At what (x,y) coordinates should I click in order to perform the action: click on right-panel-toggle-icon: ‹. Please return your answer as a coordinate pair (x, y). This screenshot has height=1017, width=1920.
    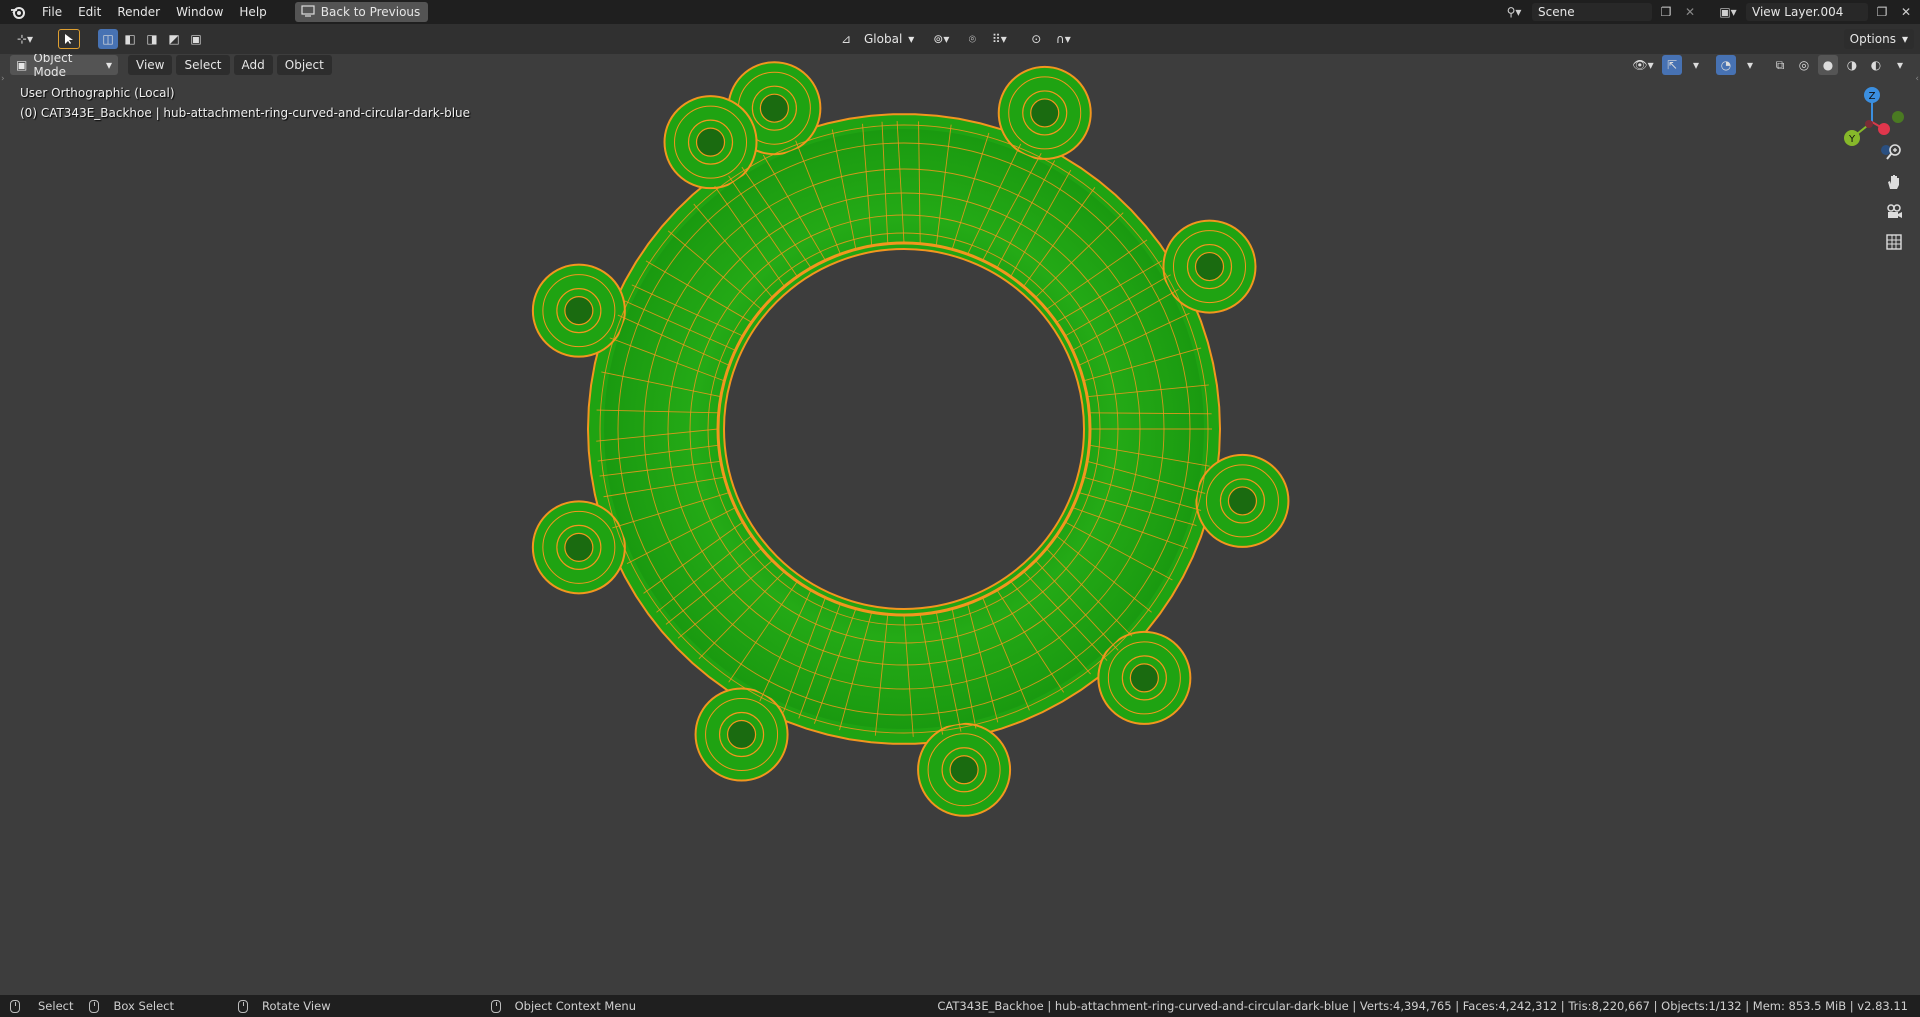
    Looking at the image, I should click on (1917, 79).